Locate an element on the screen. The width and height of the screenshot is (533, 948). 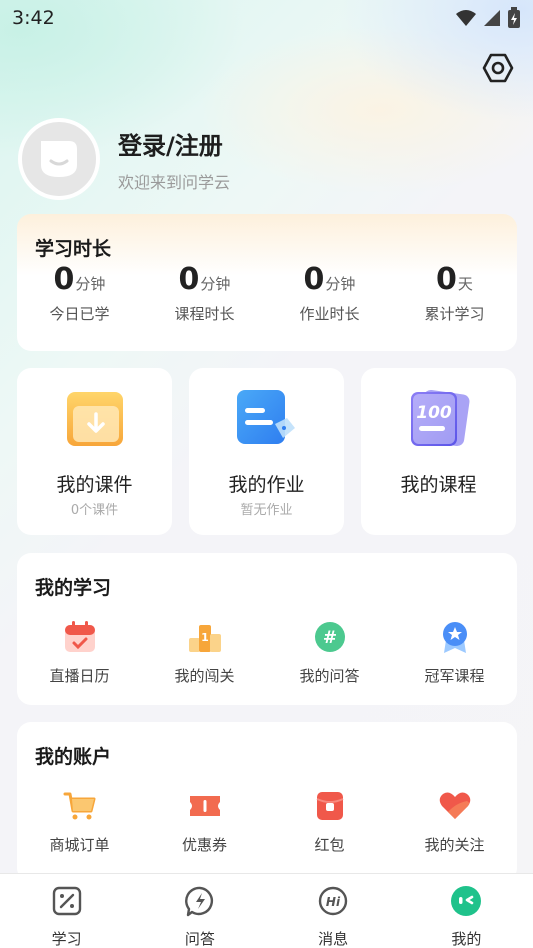
status-bar: 3:42 is located at coordinates (266, 18).